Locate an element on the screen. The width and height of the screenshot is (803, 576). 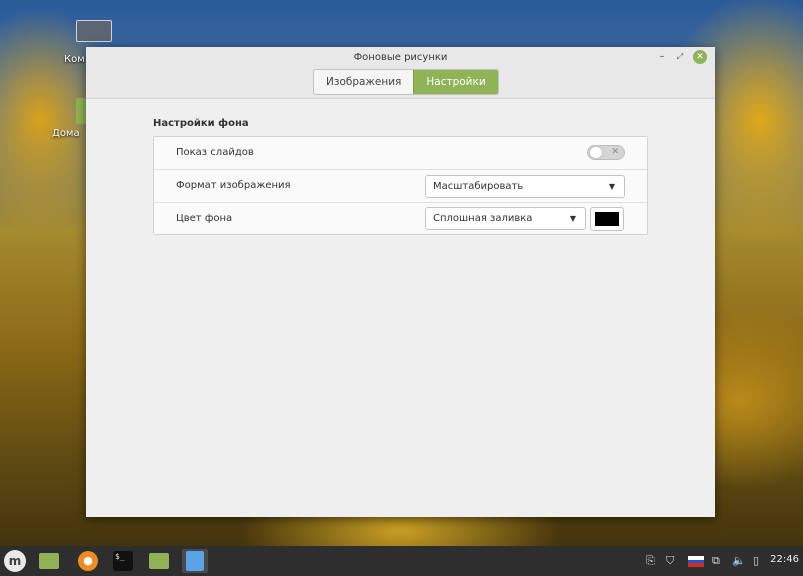
computer-desktop-icon is located at coordinates (94, 31).